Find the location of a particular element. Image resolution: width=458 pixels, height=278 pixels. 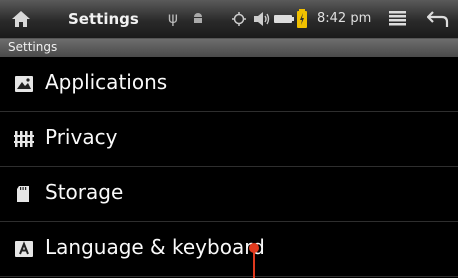

statusbar-title: Settings is located at coordinates (103, 19).